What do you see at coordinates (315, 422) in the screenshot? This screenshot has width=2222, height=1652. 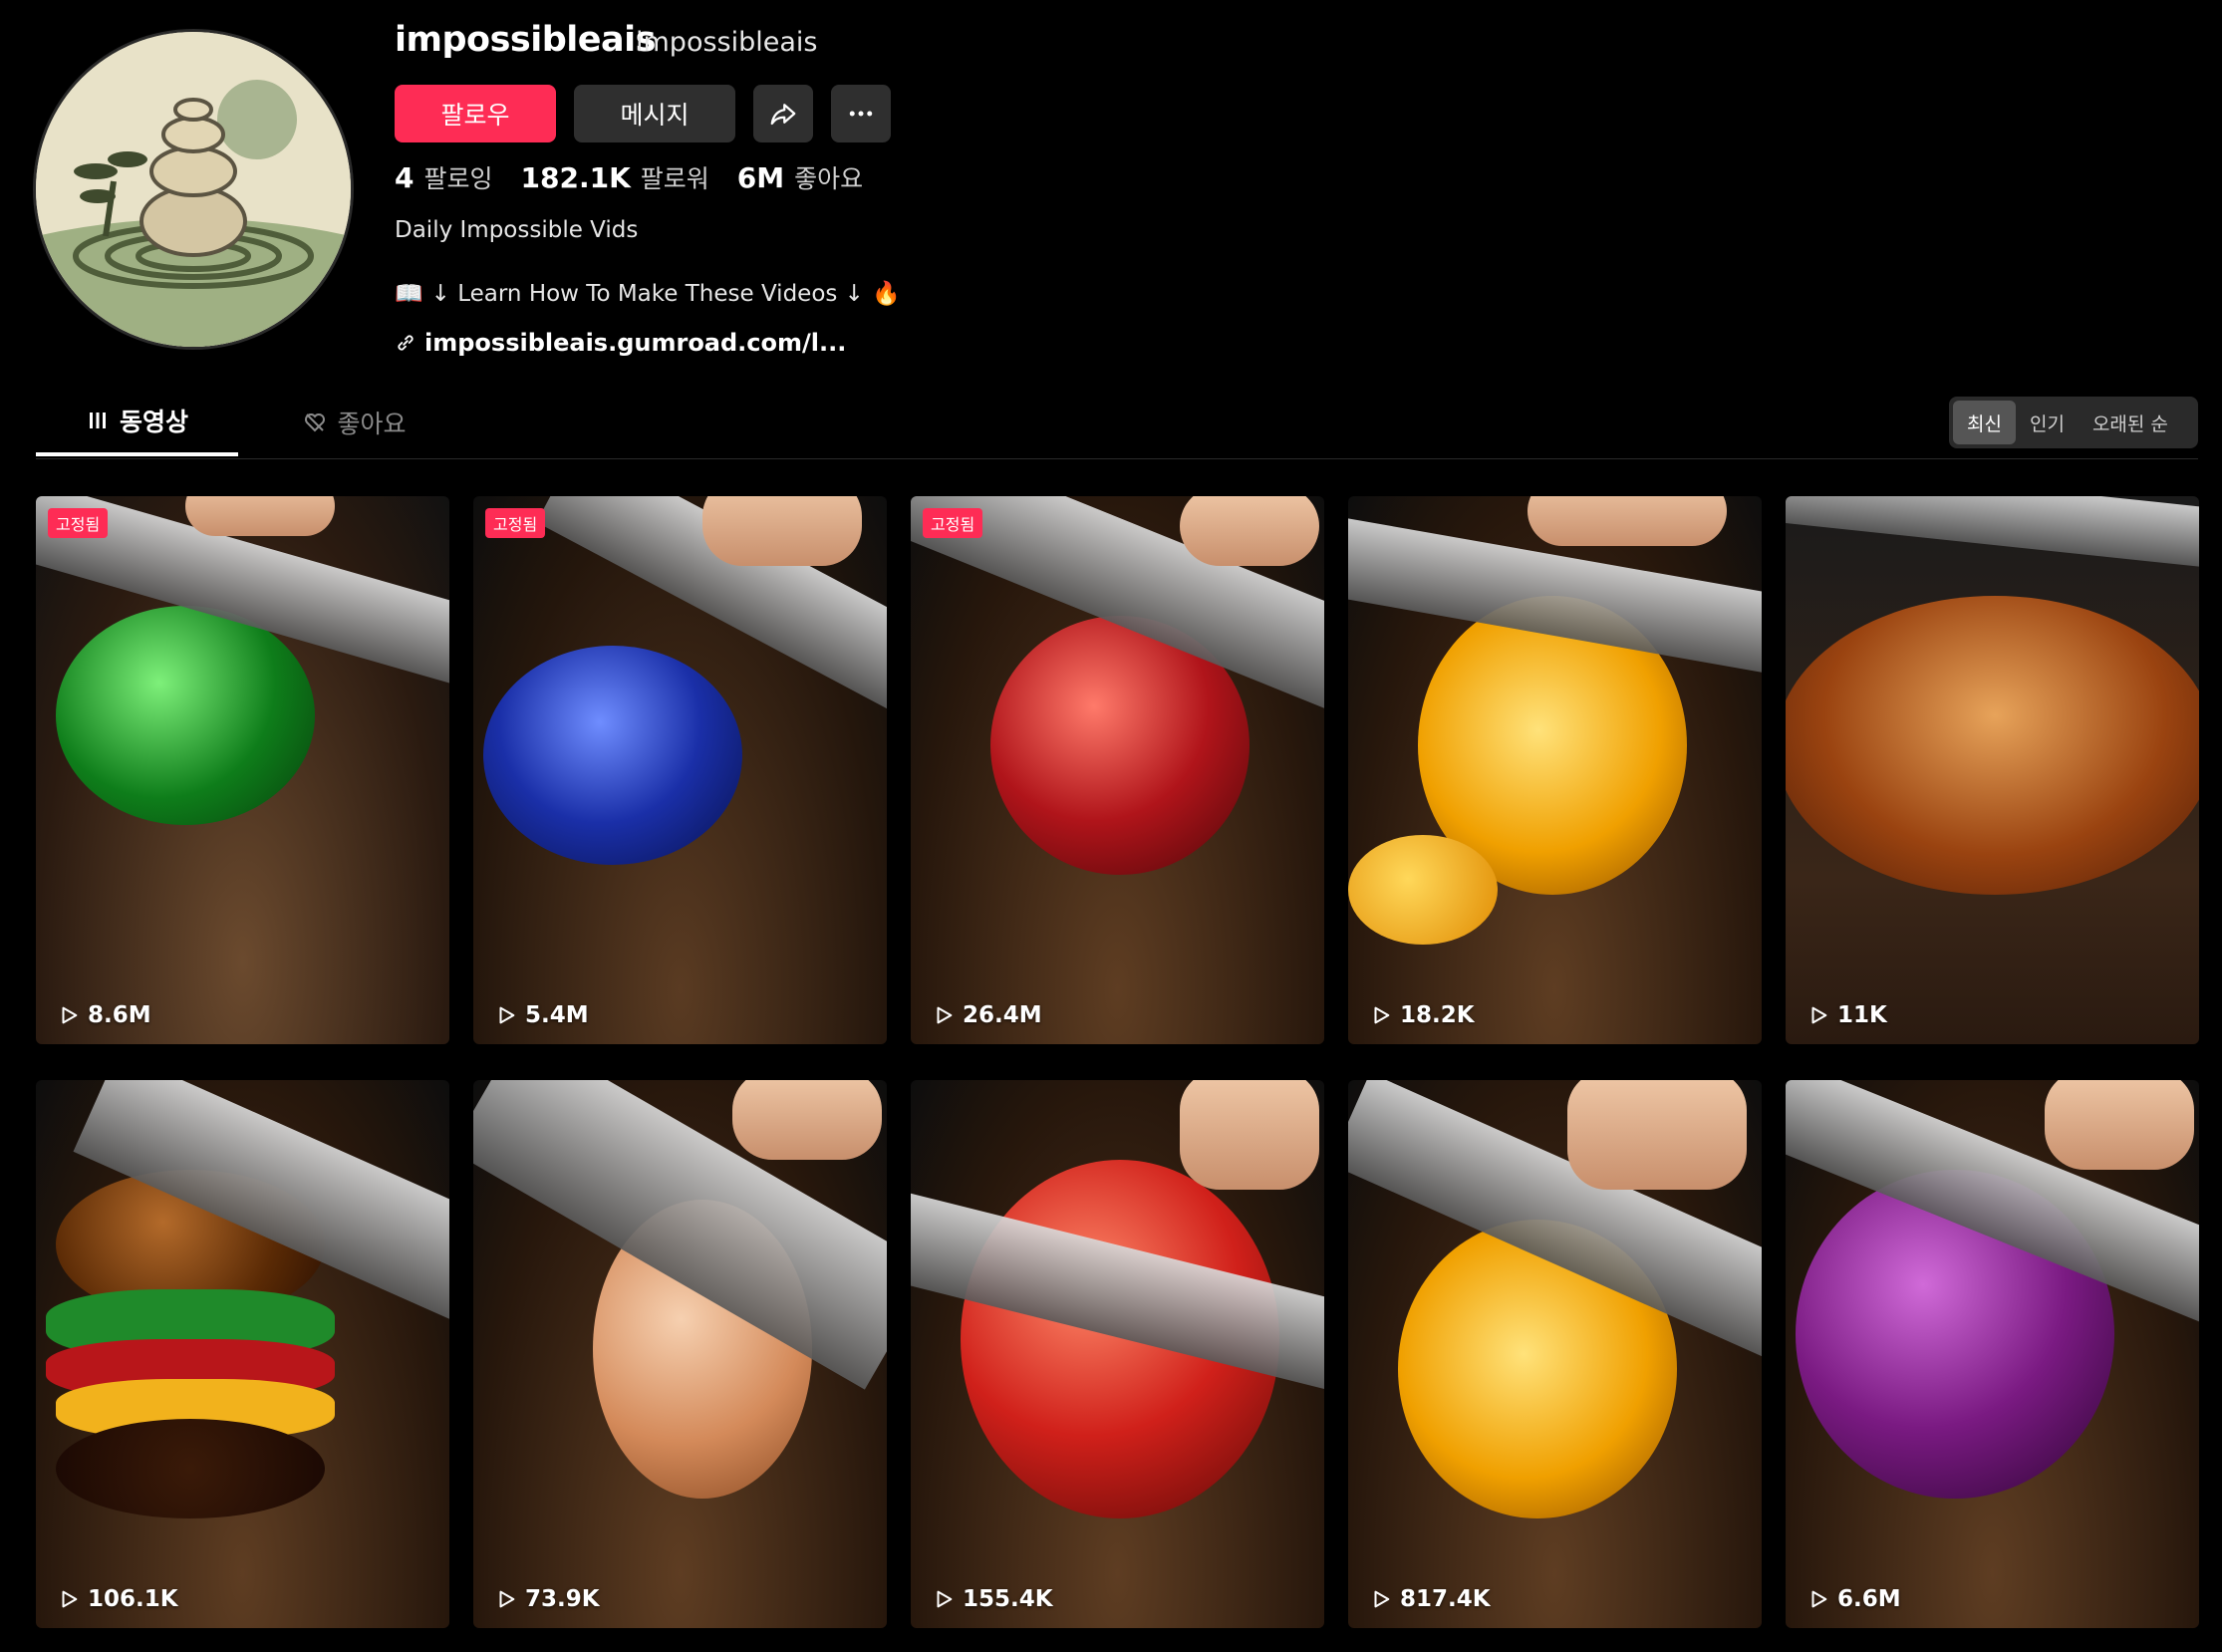 I see `hidden-heart-icon` at bounding box center [315, 422].